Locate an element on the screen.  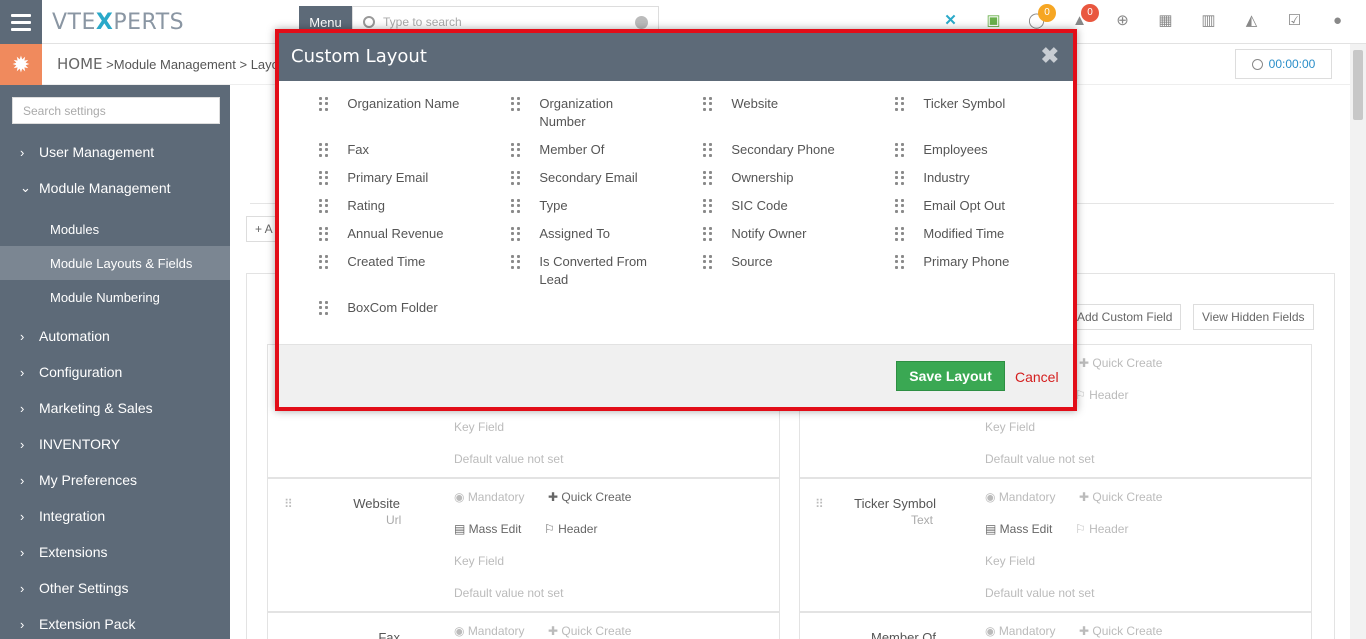
sidebar-item-marketing-sales: › Marketing & Sales is located at coordinates (115, 408).